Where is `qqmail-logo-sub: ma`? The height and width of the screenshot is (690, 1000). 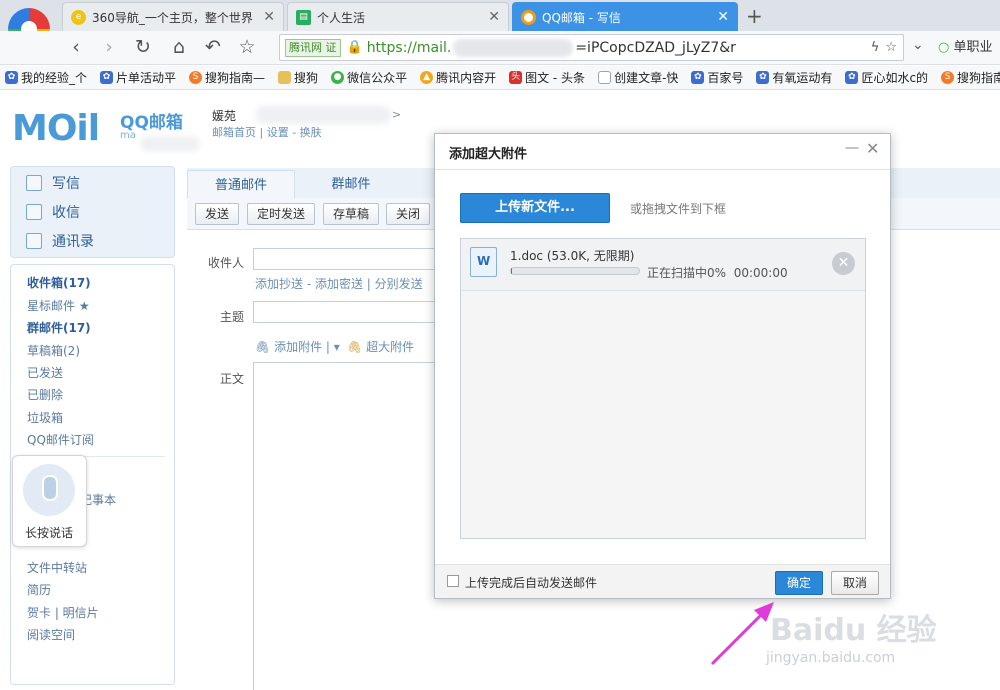
qqmail-logo-sub: ma is located at coordinates (128, 135).